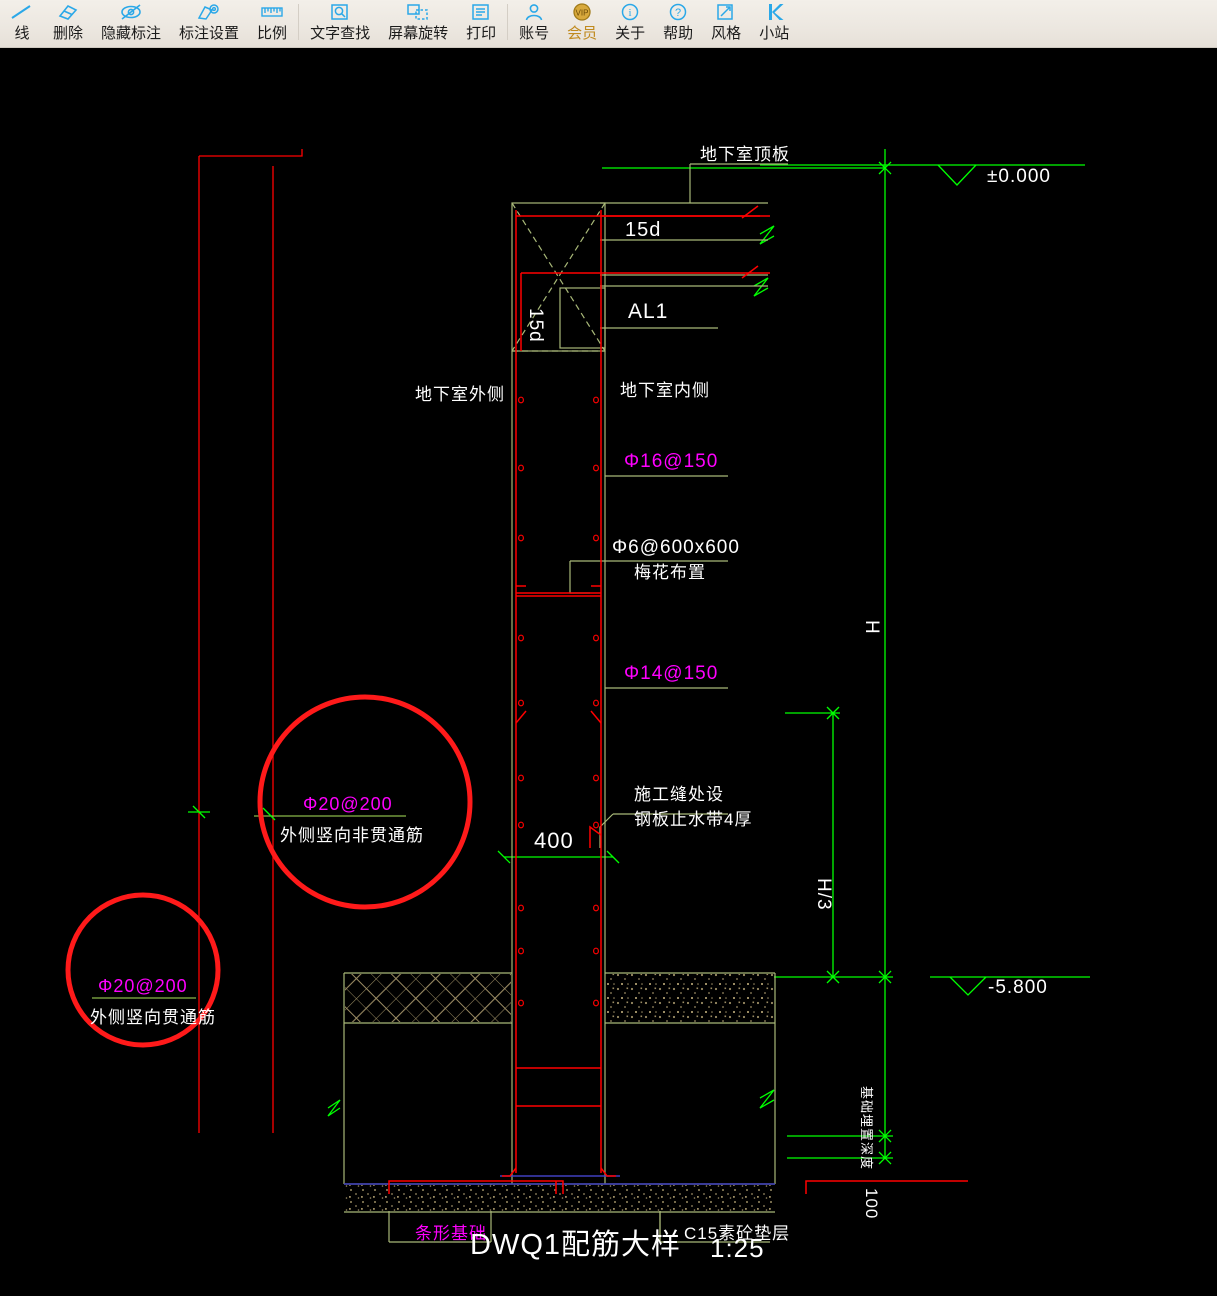 This screenshot has width=1217, height=1296. What do you see at coordinates (871, 627) in the screenshot?
I see `label-dim-h: H` at bounding box center [871, 627].